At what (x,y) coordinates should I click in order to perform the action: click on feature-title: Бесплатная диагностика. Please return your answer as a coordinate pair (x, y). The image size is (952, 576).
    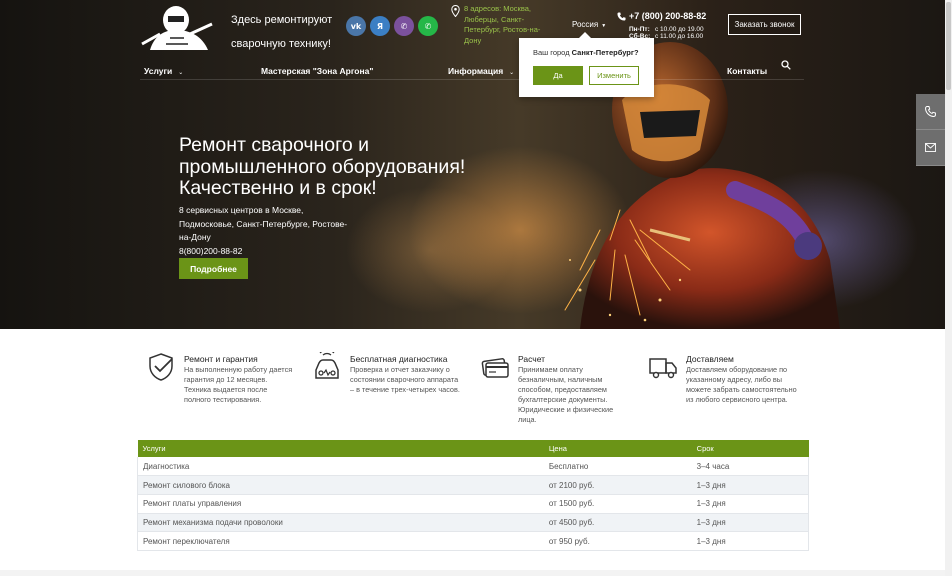
    Looking at the image, I should click on (399, 359).